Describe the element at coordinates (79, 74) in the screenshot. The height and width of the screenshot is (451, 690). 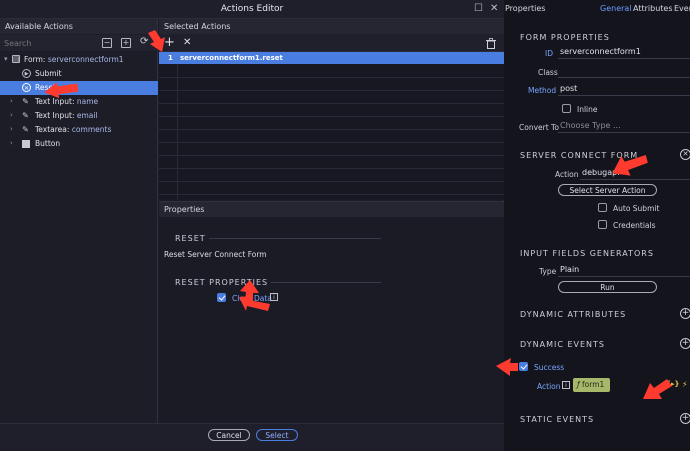
I see `tree-item-submit: ▶ Submit` at that location.